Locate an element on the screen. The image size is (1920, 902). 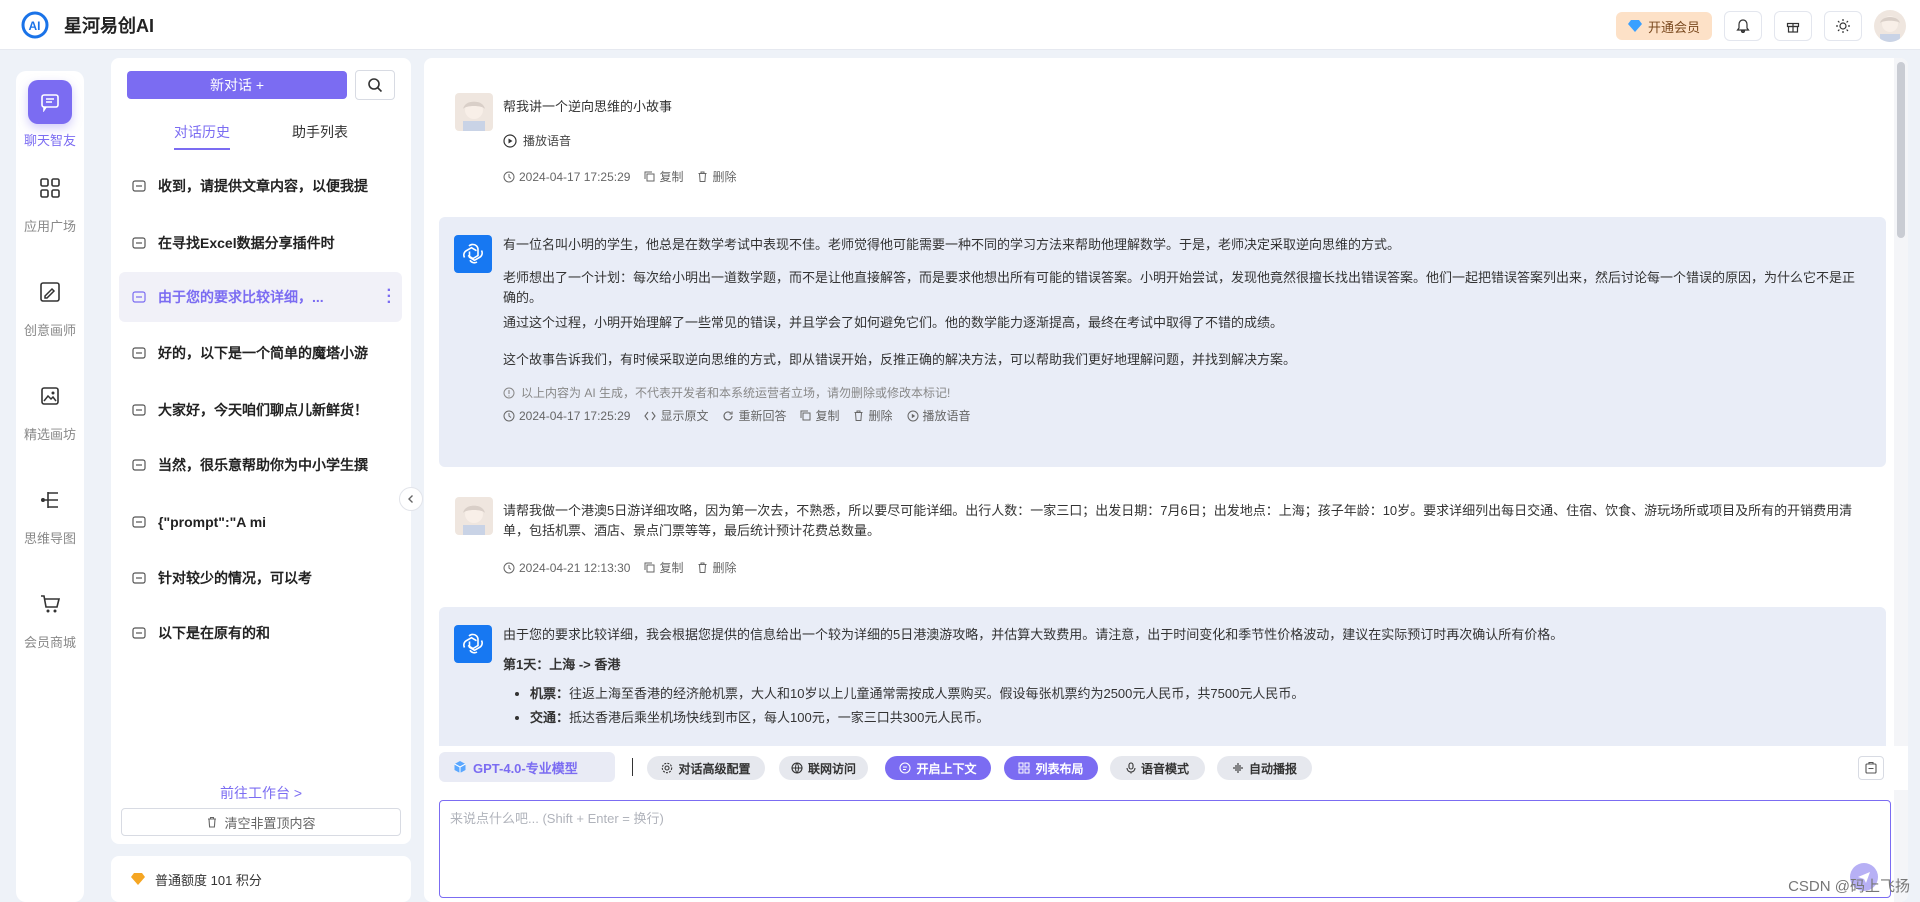
show-source-button: 显示原文 is located at coordinates (676, 415).